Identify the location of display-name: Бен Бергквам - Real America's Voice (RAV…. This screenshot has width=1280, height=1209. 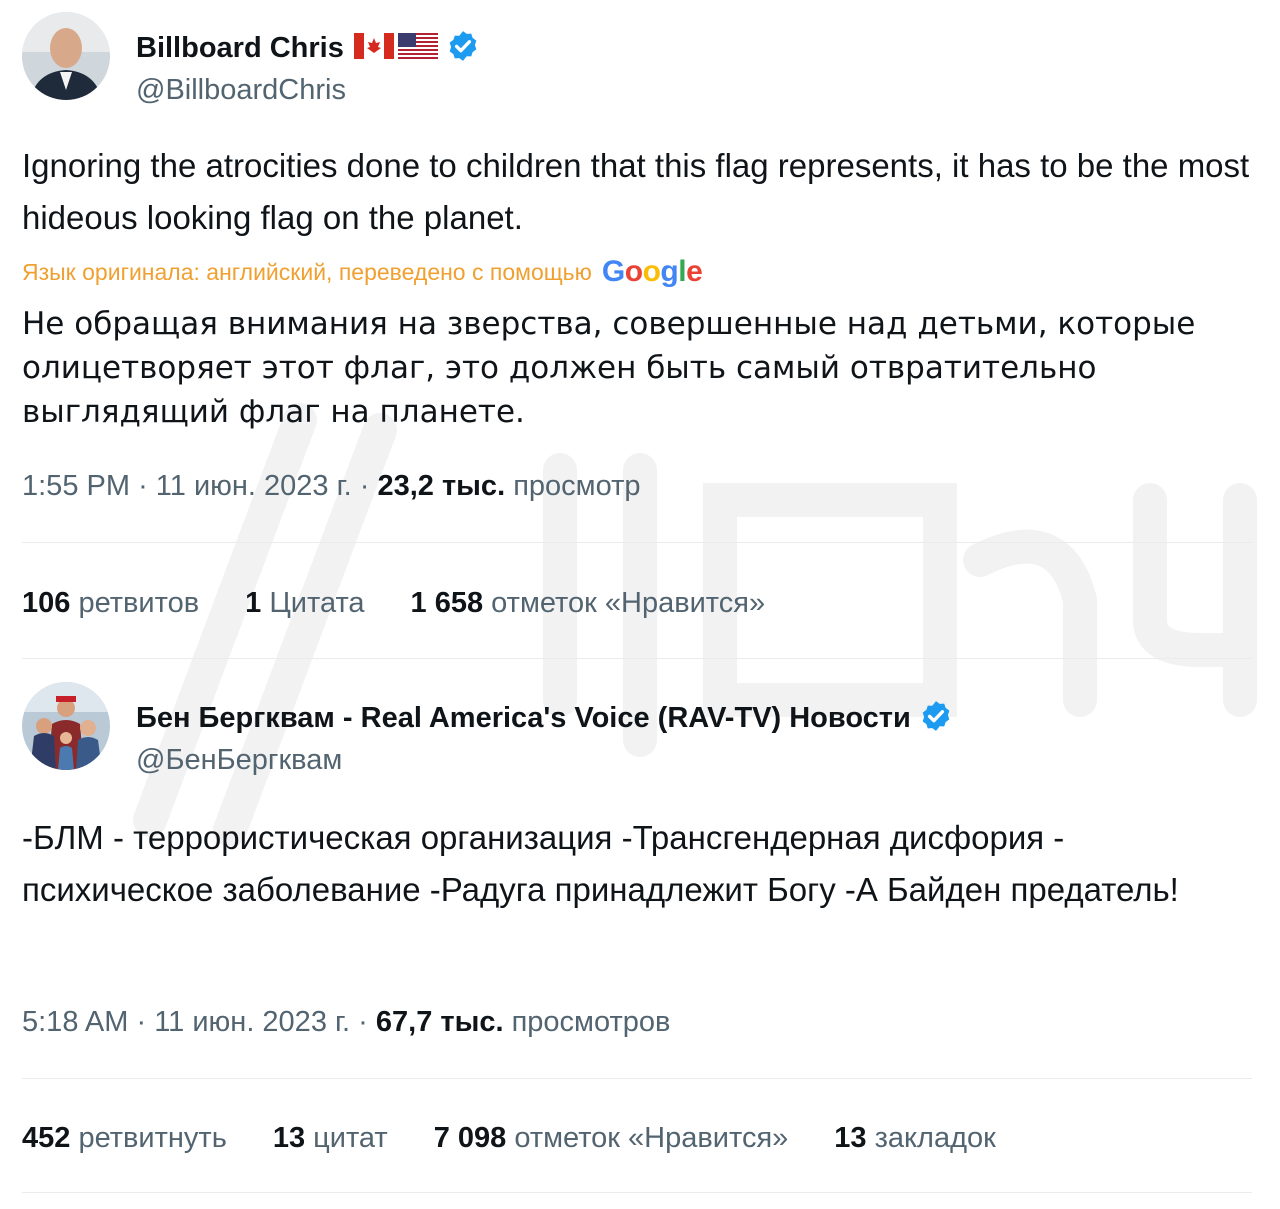
(523, 718).